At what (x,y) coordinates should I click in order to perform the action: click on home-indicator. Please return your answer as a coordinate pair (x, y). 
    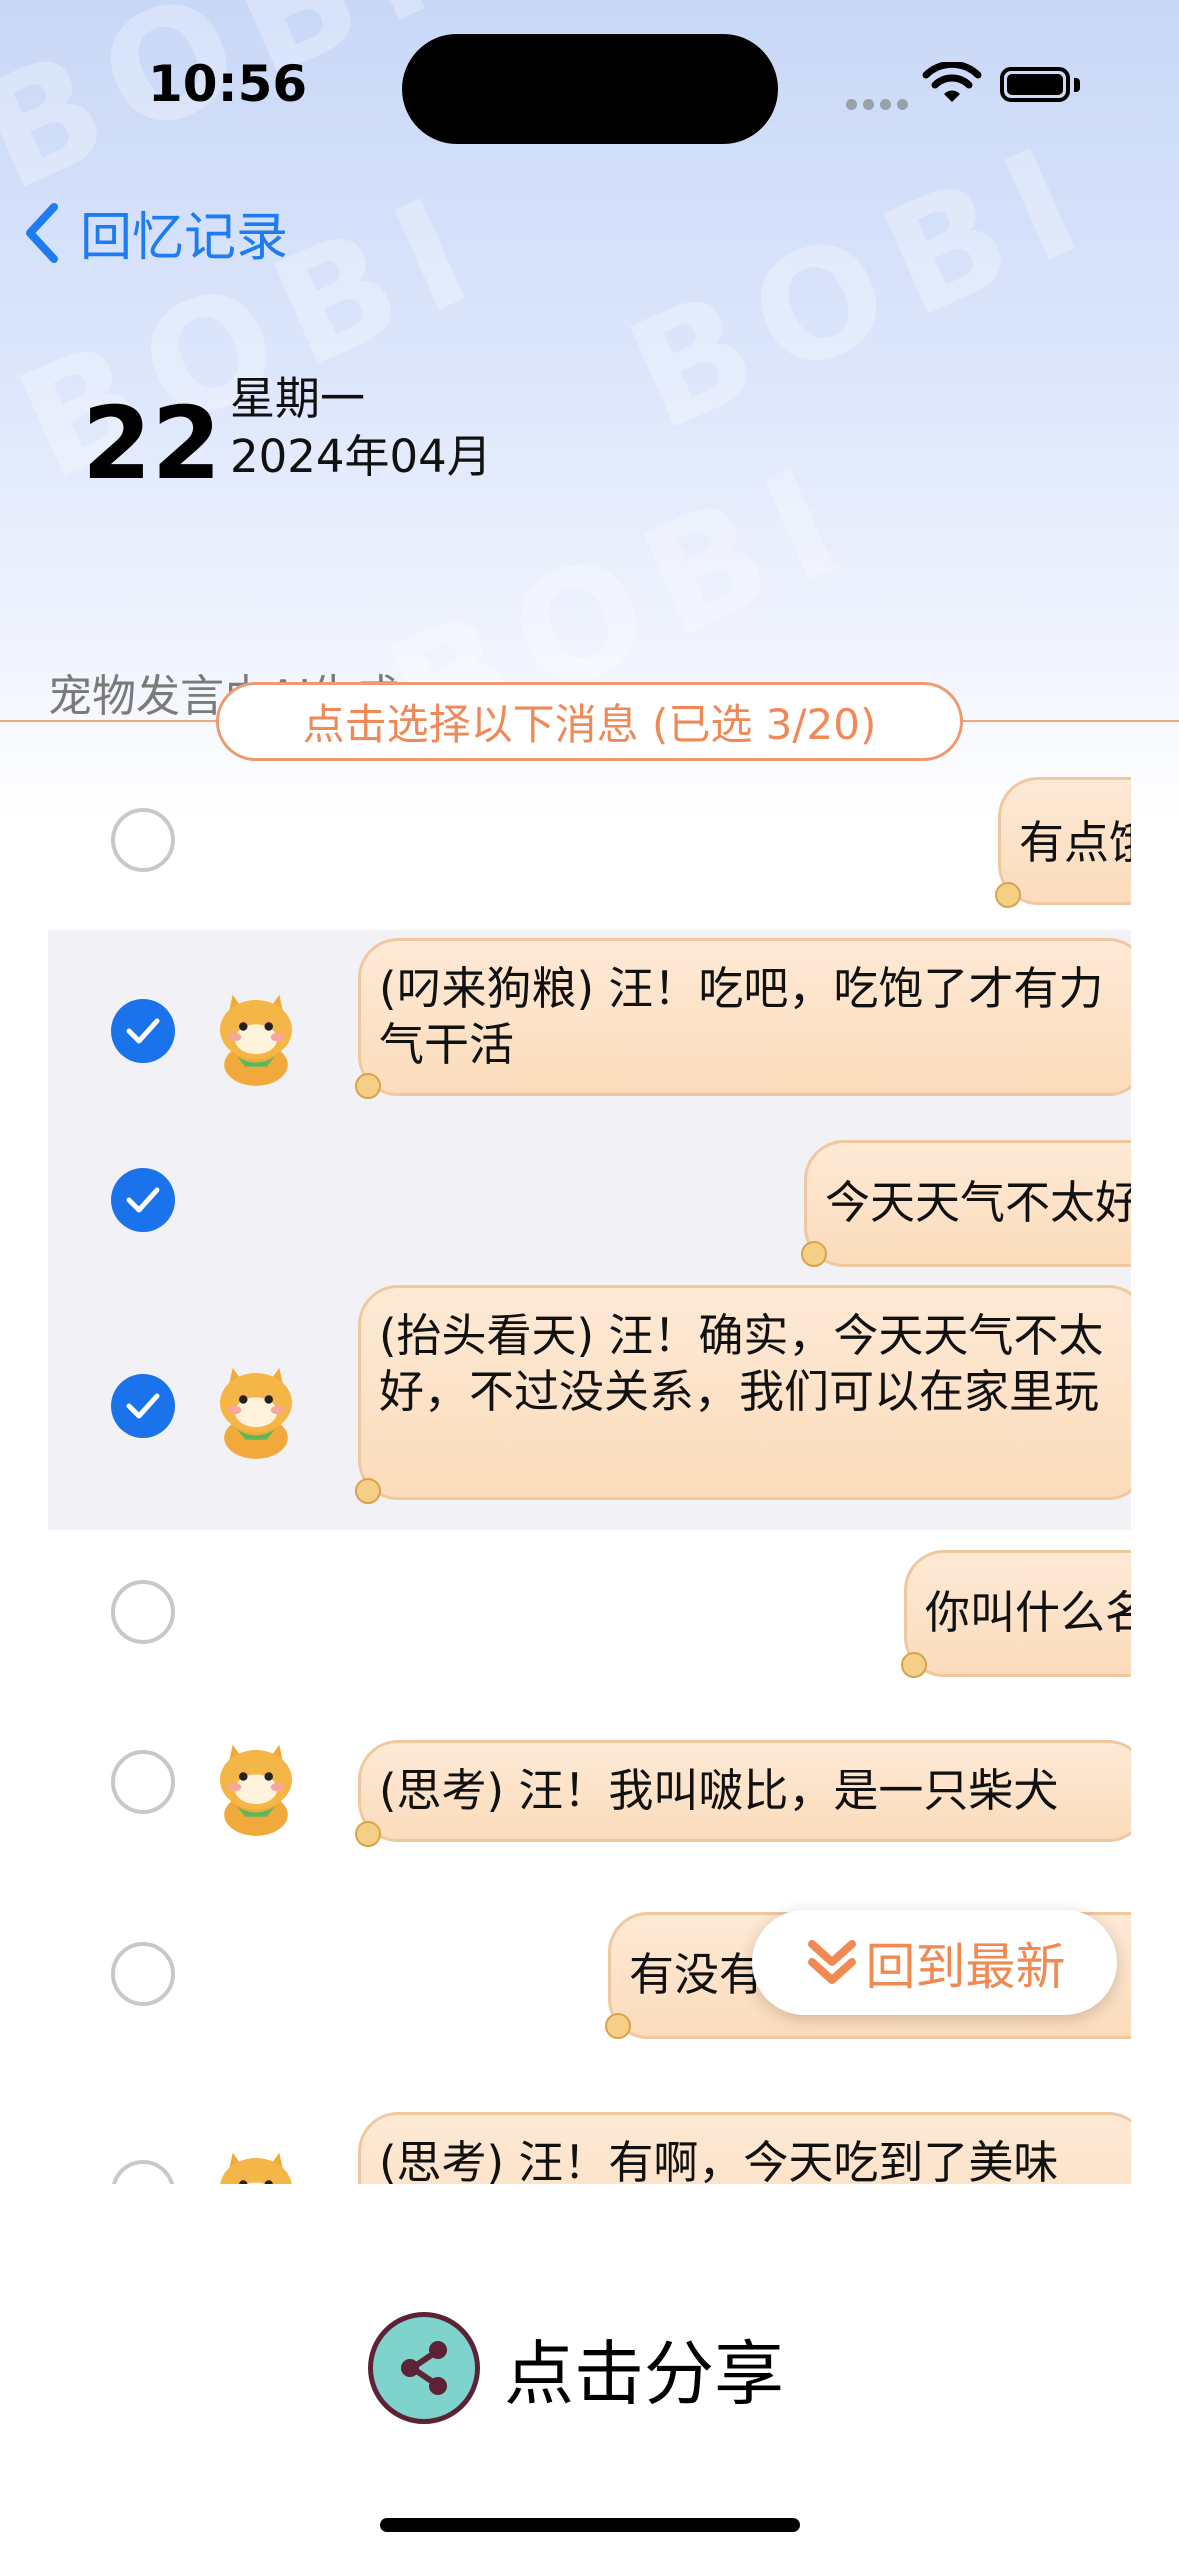
    Looking at the image, I should click on (590, 2525).